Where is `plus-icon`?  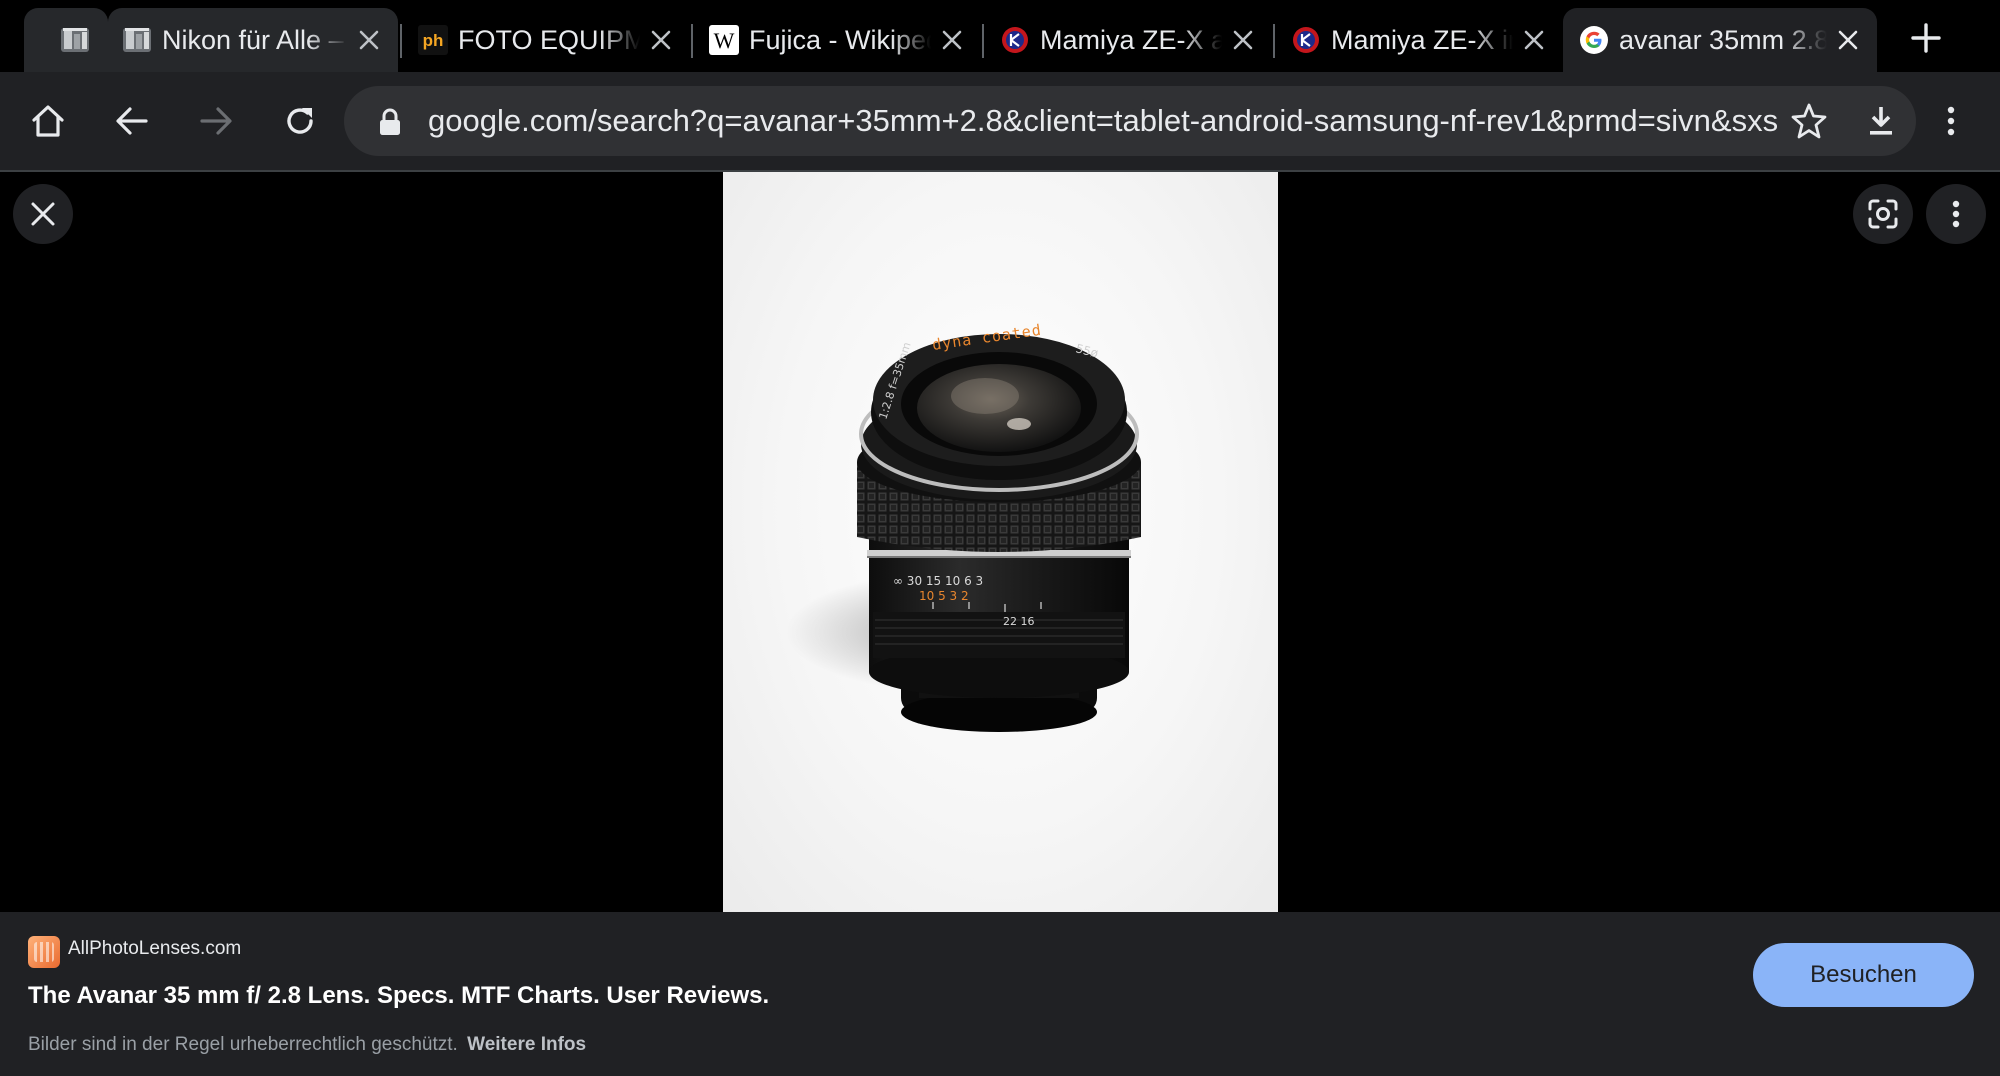 plus-icon is located at coordinates (1926, 38).